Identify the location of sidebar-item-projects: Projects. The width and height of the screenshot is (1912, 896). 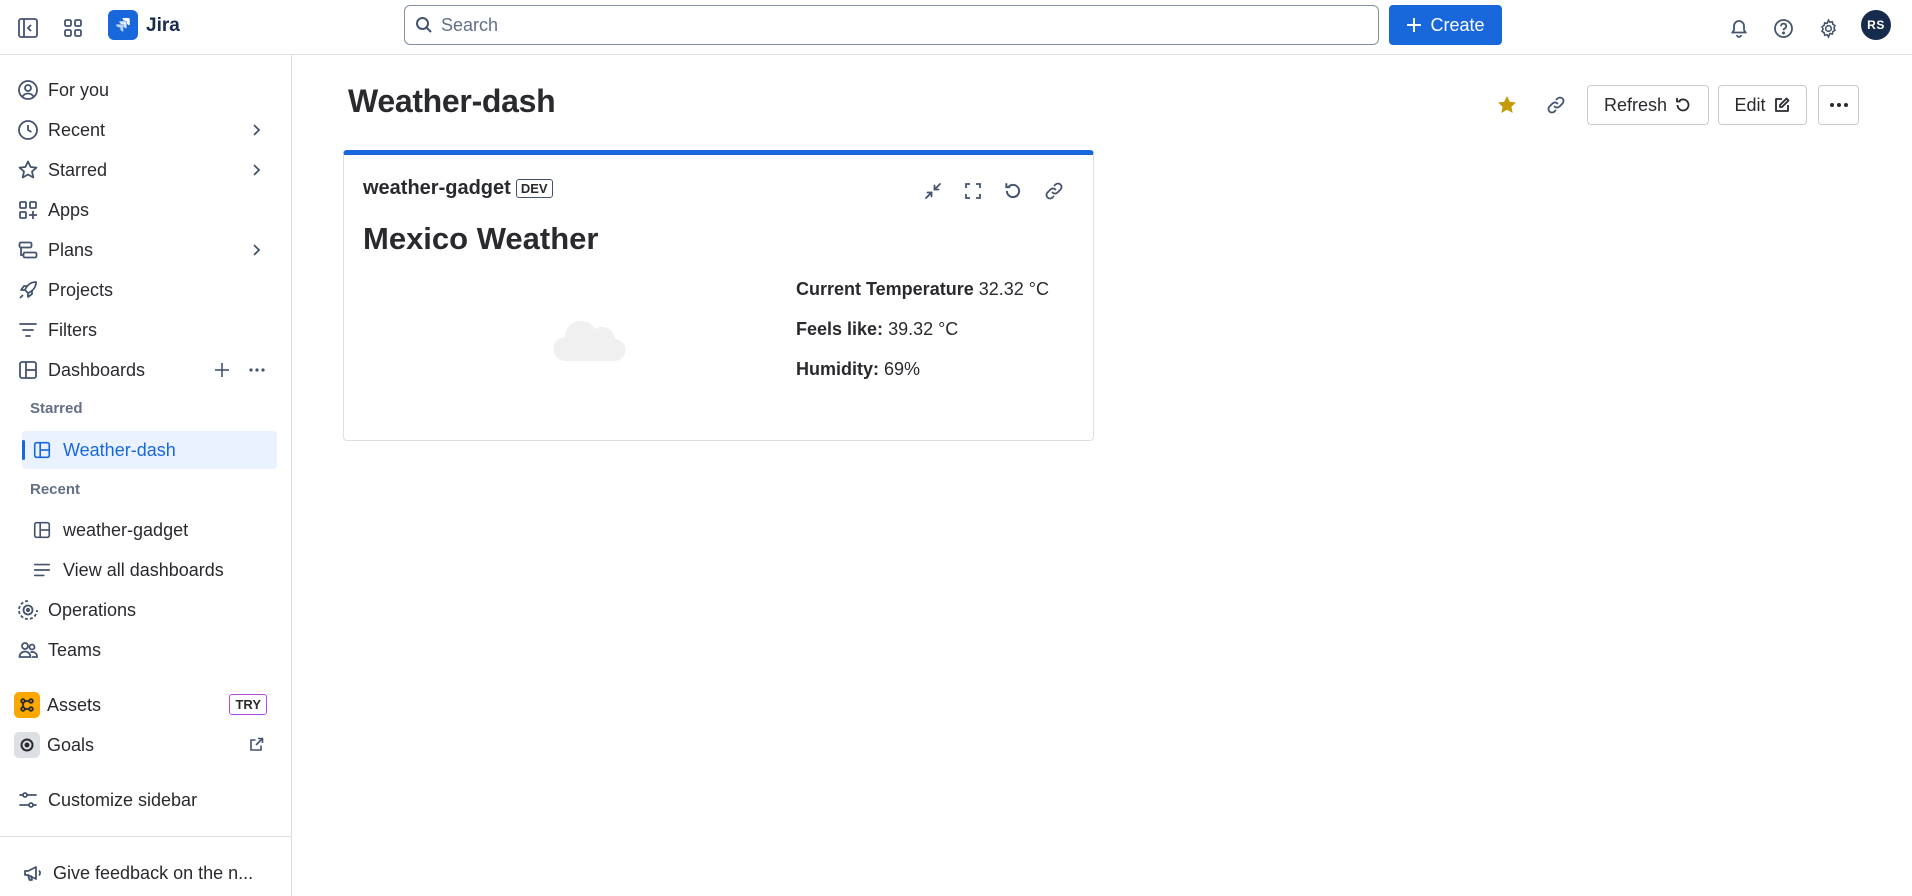
(143, 290).